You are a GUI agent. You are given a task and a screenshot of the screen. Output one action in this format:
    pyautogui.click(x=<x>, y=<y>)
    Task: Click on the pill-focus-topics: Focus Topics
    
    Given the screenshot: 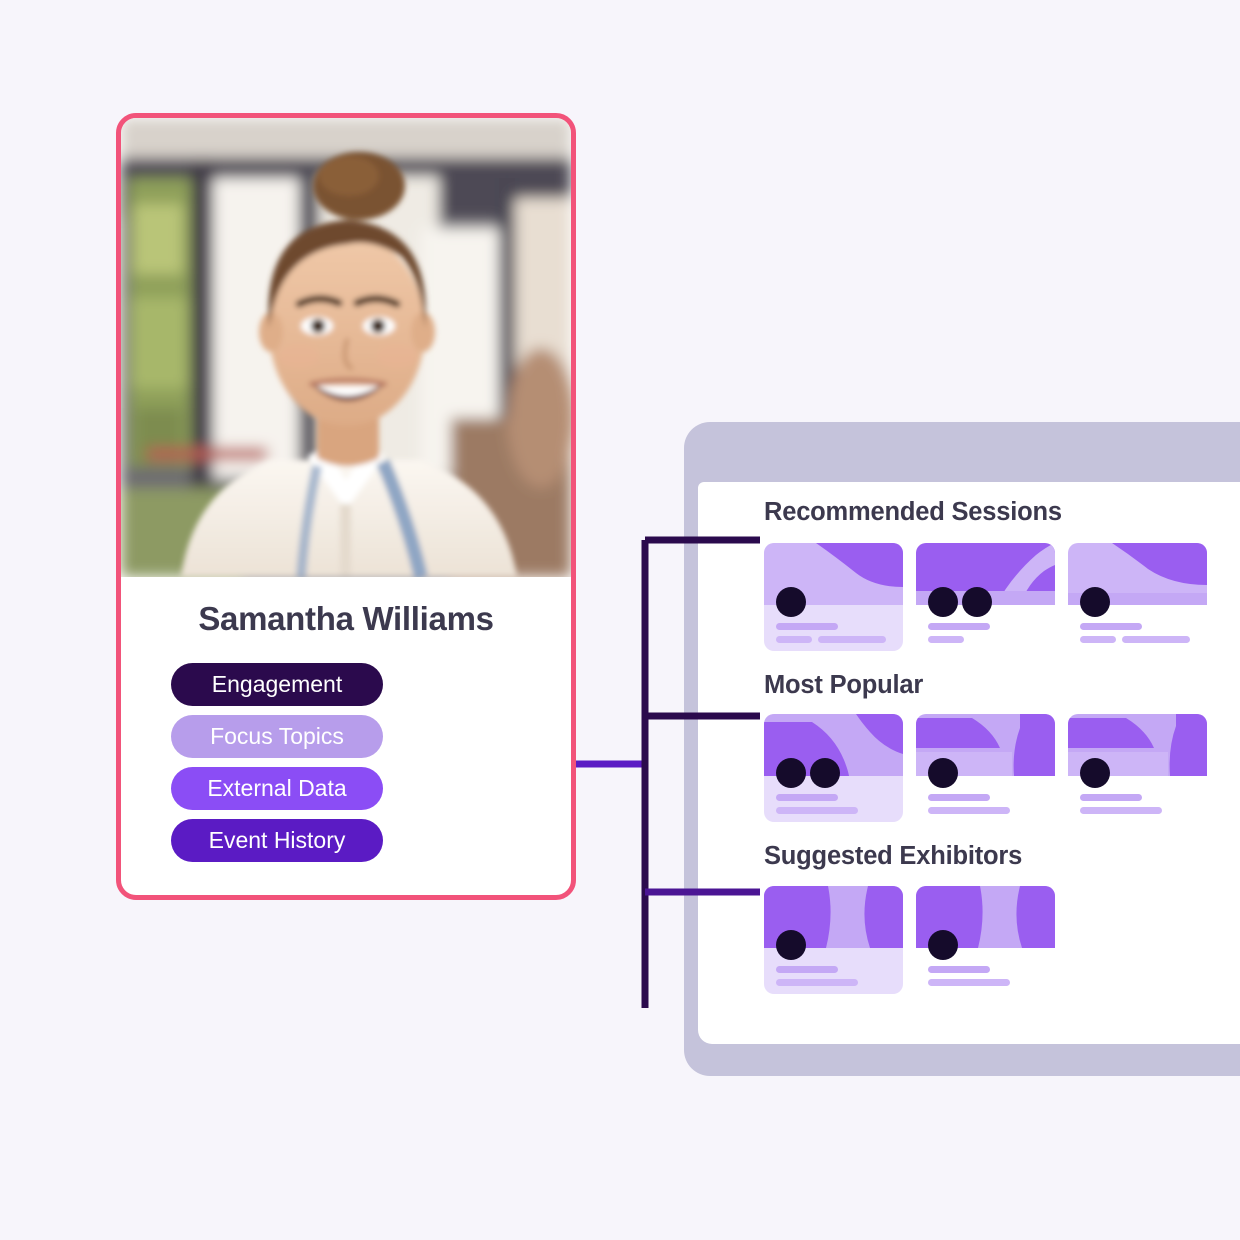 What is the action you would take?
    pyautogui.click(x=277, y=736)
    